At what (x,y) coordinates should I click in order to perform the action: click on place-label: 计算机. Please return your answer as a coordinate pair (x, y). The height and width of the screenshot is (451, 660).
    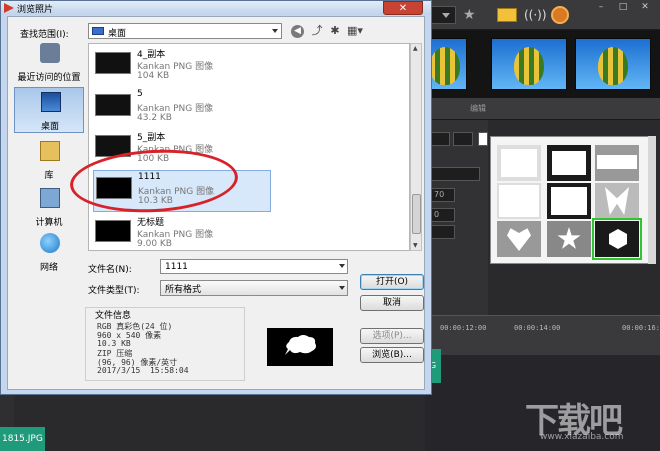
    Looking at the image, I should click on (49, 223).